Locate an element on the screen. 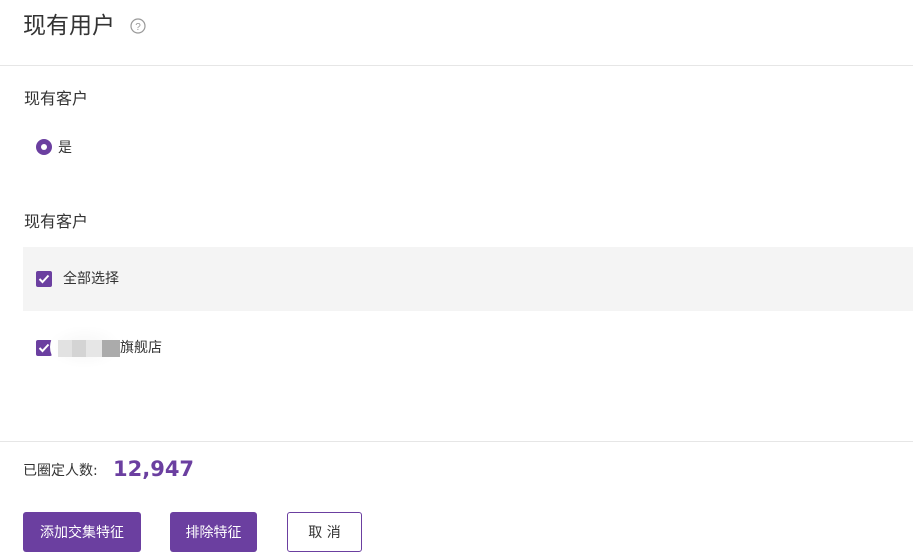  divider is located at coordinates (456, 441).